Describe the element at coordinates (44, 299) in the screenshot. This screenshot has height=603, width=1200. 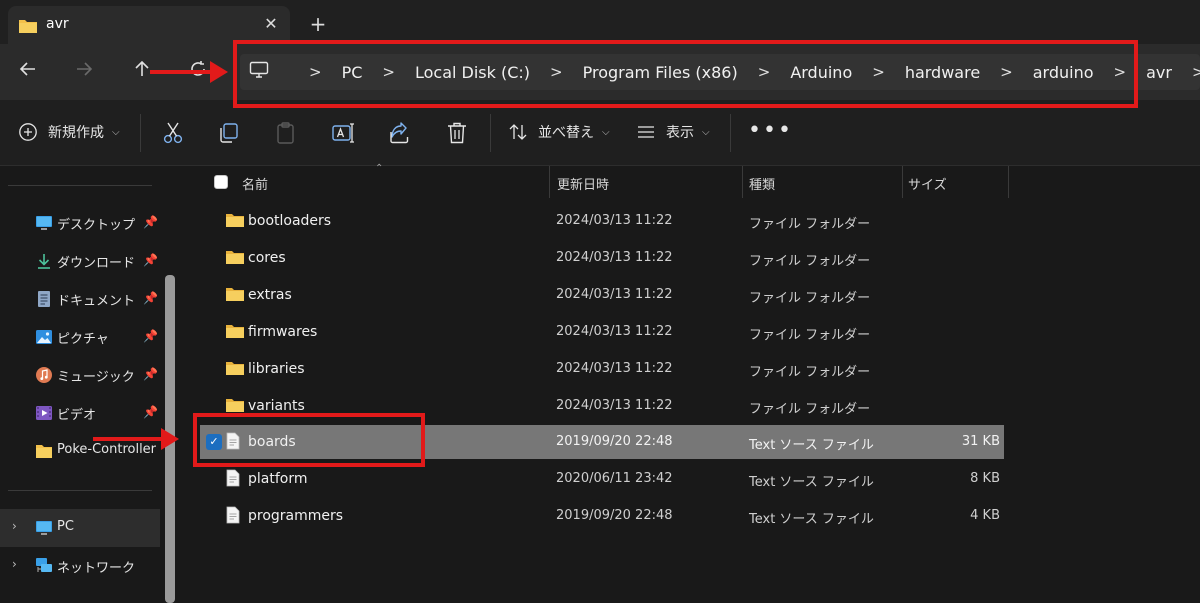
I see `documents-icon` at that location.